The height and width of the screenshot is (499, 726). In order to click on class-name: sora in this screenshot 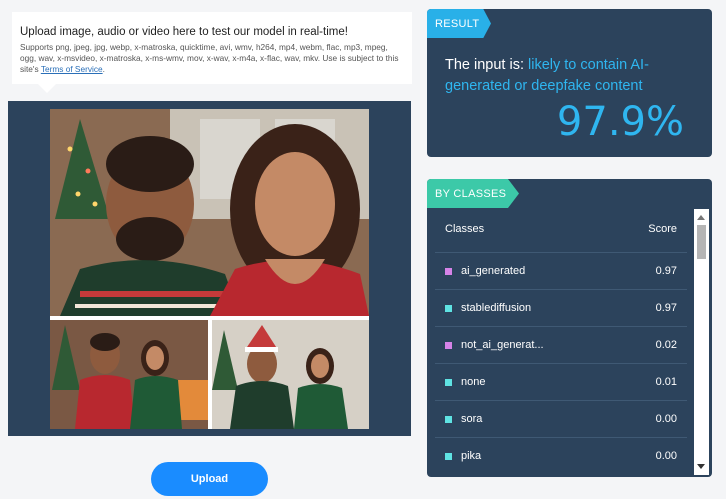, I will do `click(472, 419)`.